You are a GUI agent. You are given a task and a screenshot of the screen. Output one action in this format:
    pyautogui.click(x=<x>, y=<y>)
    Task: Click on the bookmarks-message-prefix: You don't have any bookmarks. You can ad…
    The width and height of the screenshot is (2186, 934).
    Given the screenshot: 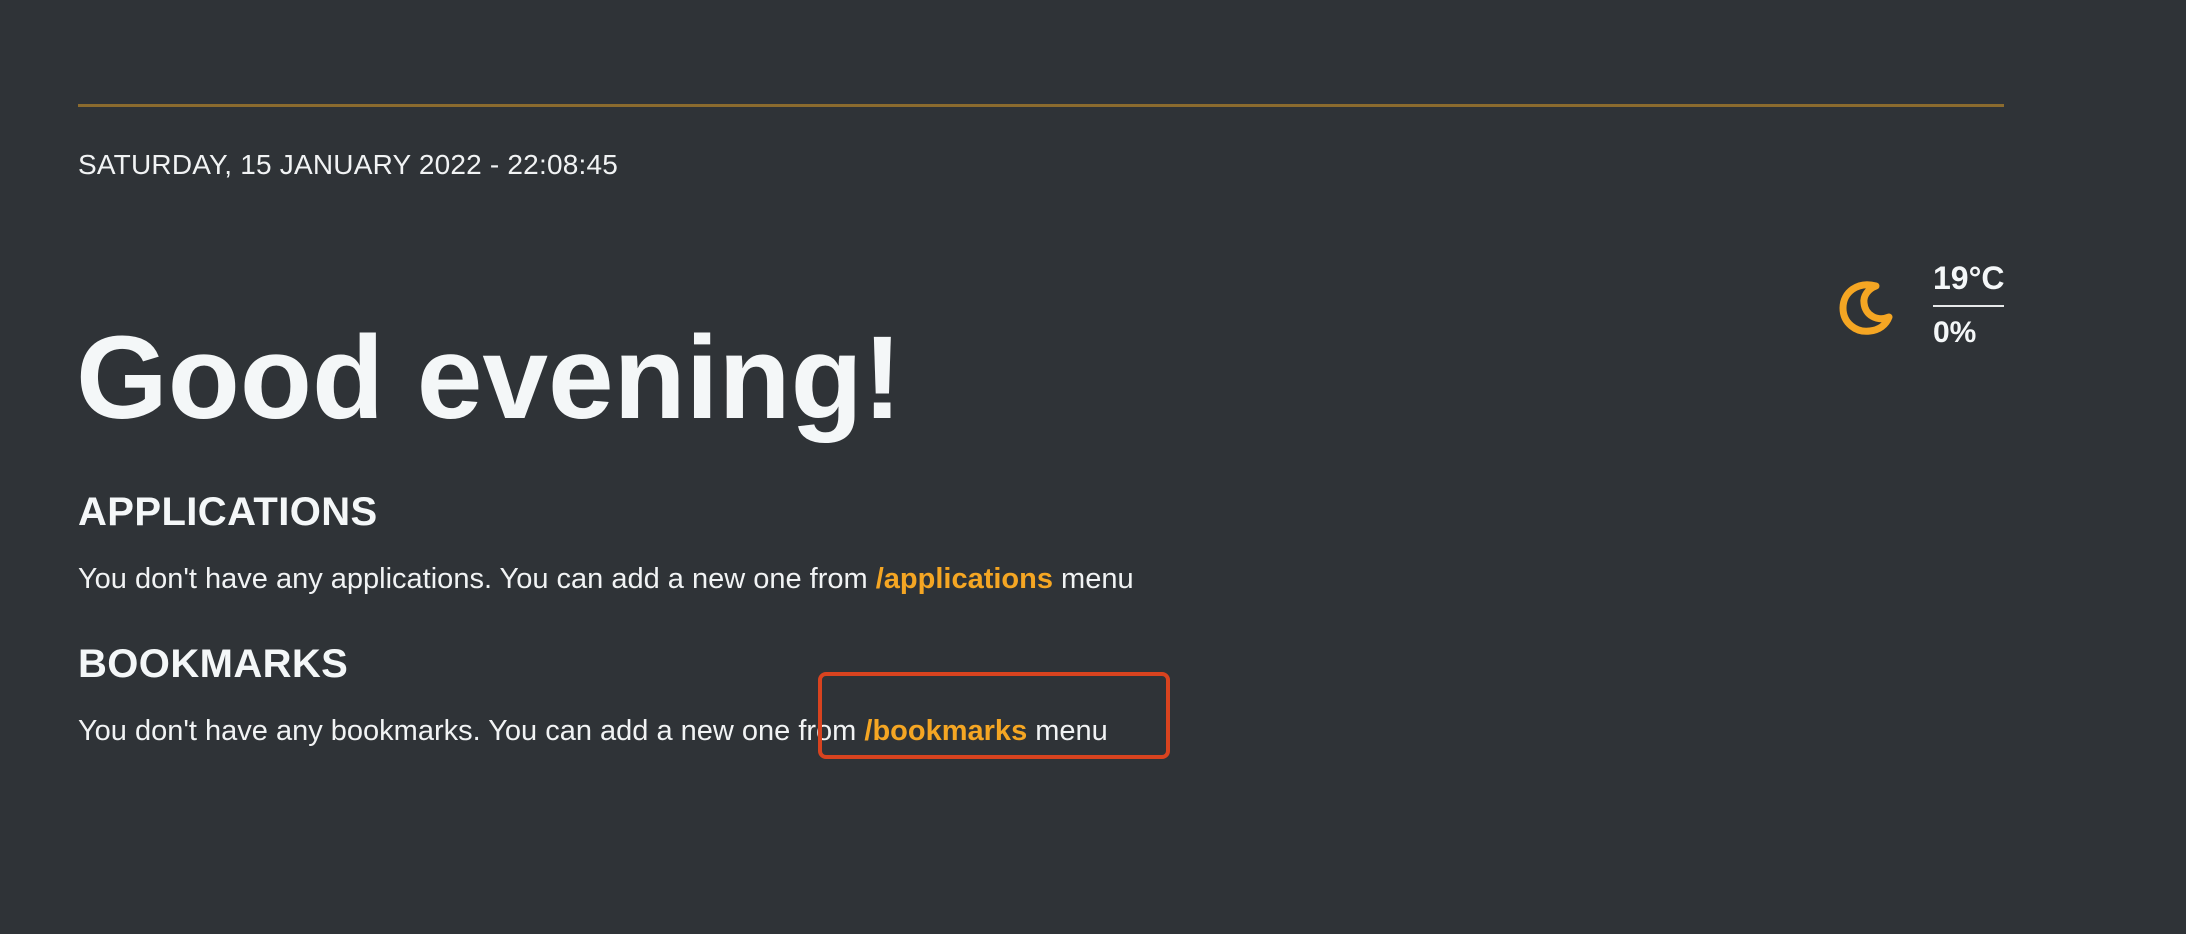 What is the action you would take?
    pyautogui.click(x=471, y=731)
    